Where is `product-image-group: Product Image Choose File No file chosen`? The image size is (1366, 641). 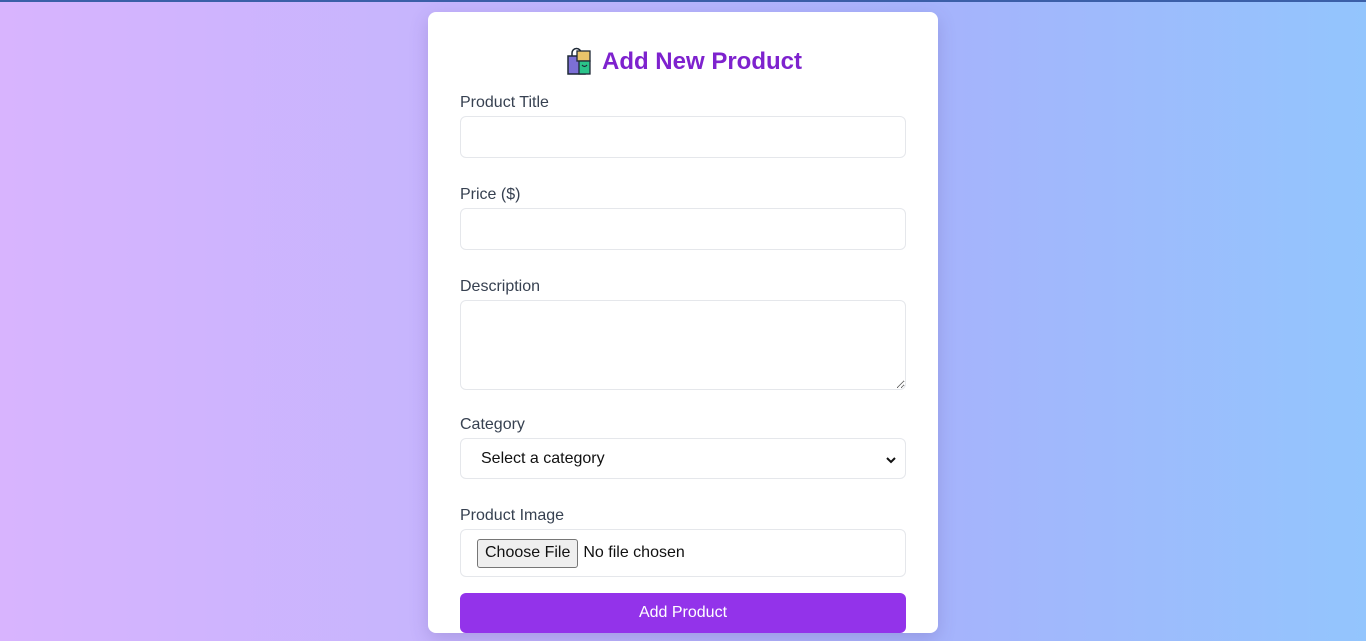 product-image-group: Product Image Choose File No file chosen is located at coordinates (683, 542).